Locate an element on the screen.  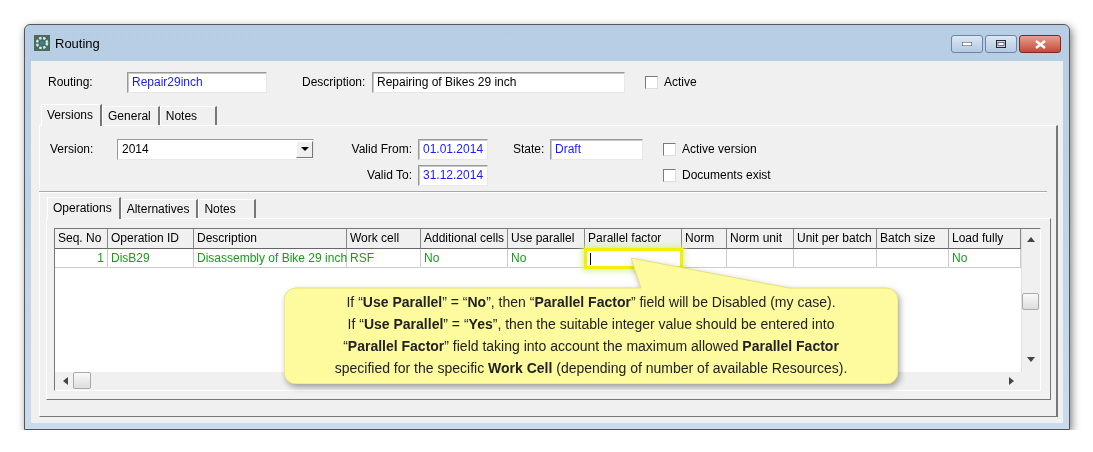
close-icon is located at coordinates (1040, 44).